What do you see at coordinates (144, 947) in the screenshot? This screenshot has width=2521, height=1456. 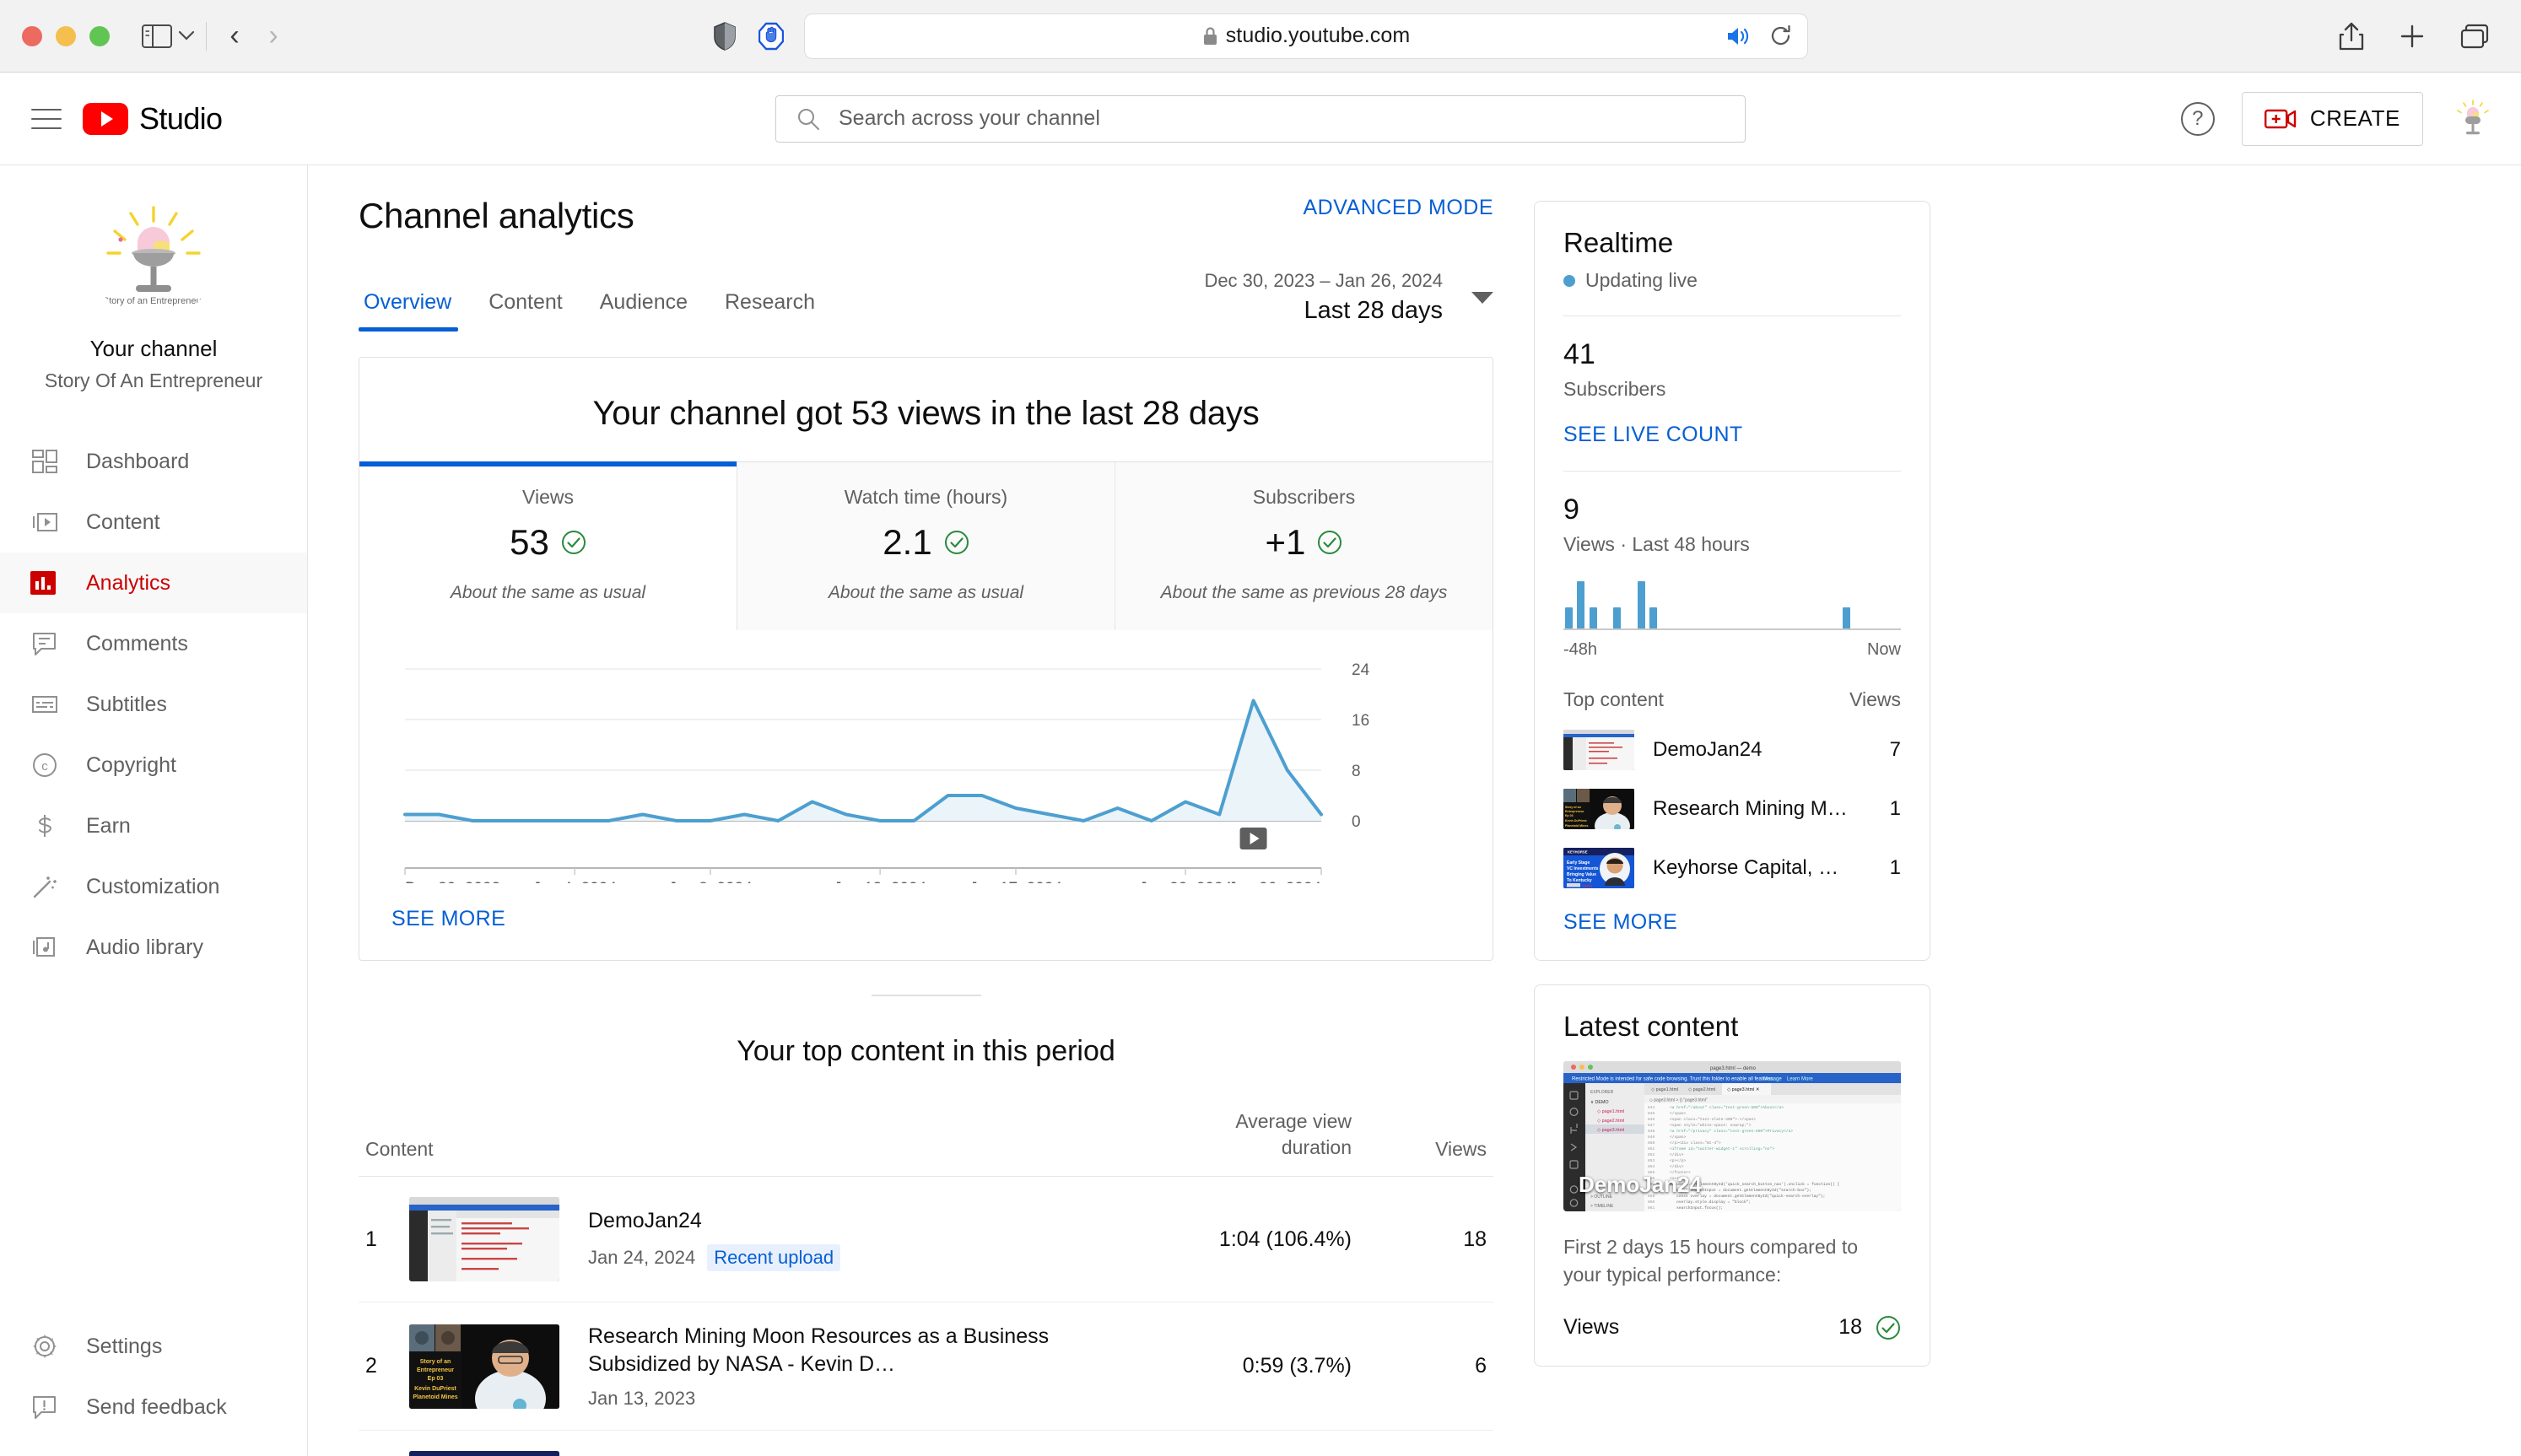 I see `sidebar-item-label: Audio library` at bounding box center [144, 947].